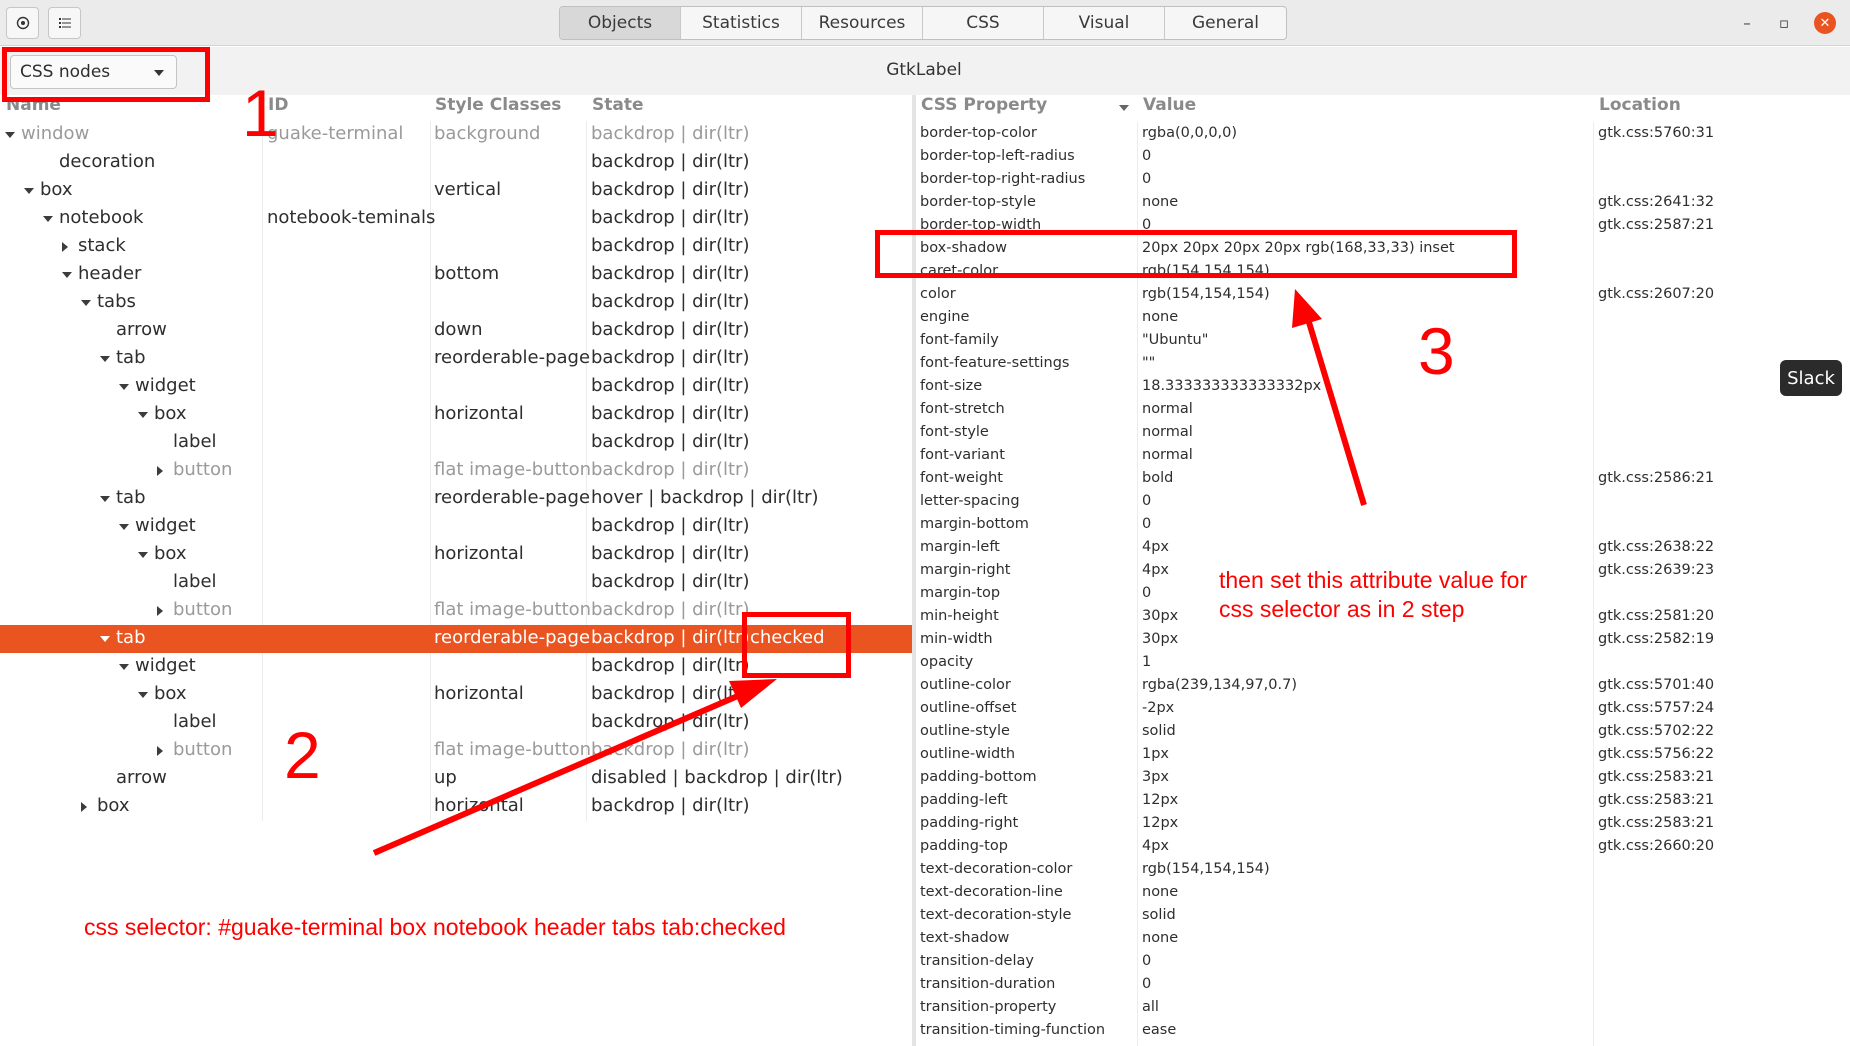 The width and height of the screenshot is (1850, 1046). I want to click on tree-row: header bottom backdrop | dir(ltr), so click(456, 275).